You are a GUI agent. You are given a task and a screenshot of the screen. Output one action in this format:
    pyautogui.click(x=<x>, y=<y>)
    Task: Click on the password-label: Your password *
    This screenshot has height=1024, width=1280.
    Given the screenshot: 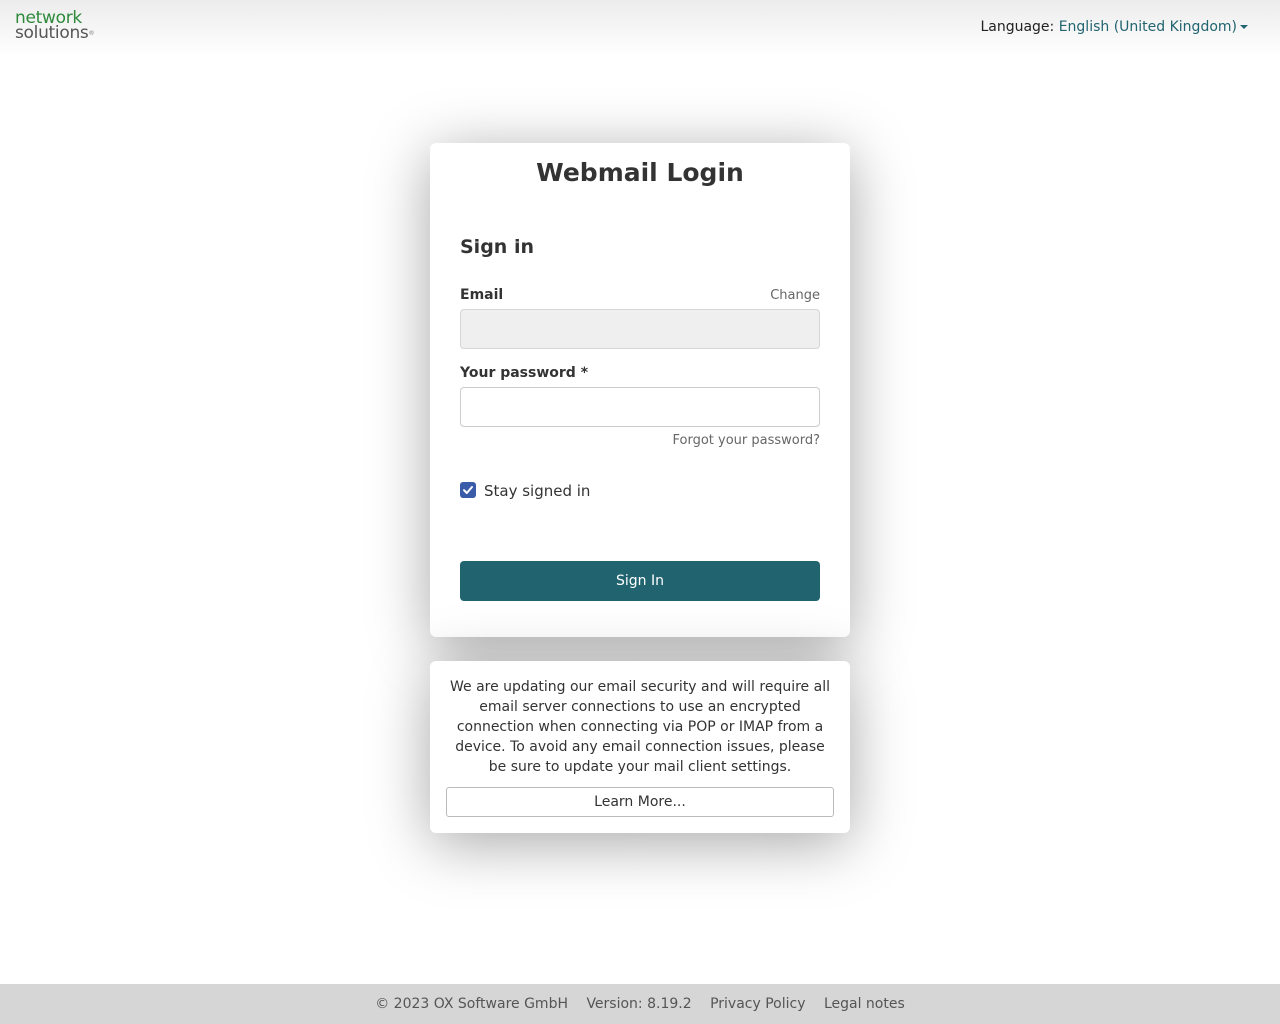 What is the action you would take?
    pyautogui.click(x=524, y=373)
    